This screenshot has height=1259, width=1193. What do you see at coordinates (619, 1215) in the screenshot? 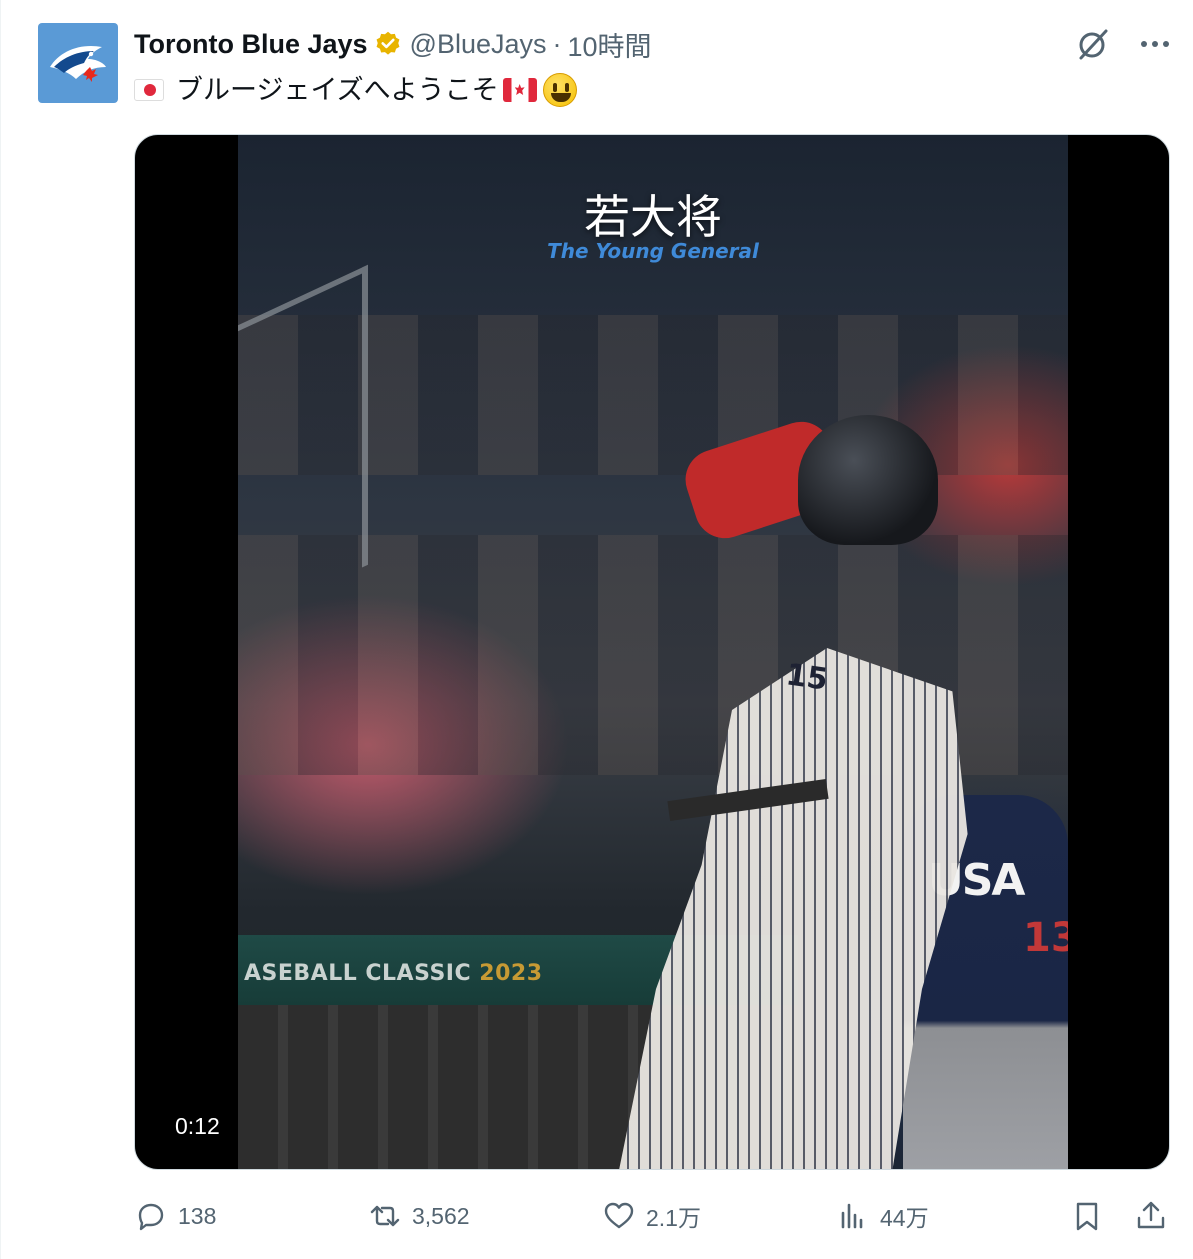
I see `heart-icon` at bounding box center [619, 1215].